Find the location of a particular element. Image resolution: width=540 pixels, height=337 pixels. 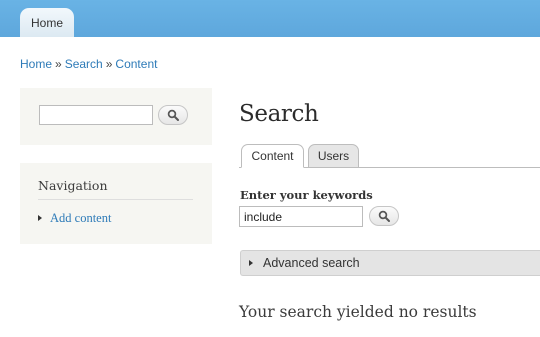

header-bar: Home is located at coordinates (270, 18).